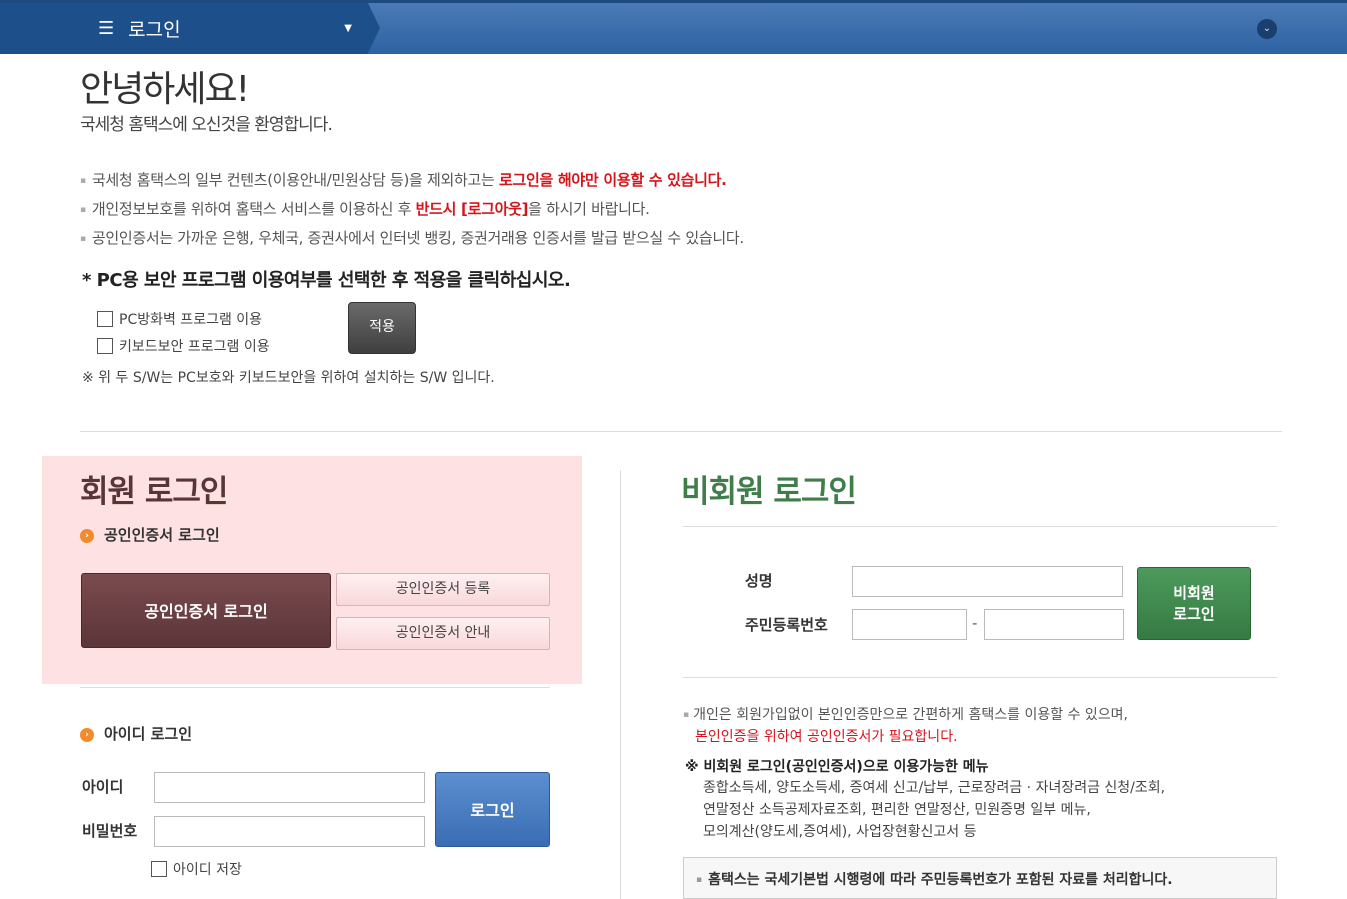  Describe the element at coordinates (159, 869) in the screenshot. I see `save-id-checkbox` at that location.